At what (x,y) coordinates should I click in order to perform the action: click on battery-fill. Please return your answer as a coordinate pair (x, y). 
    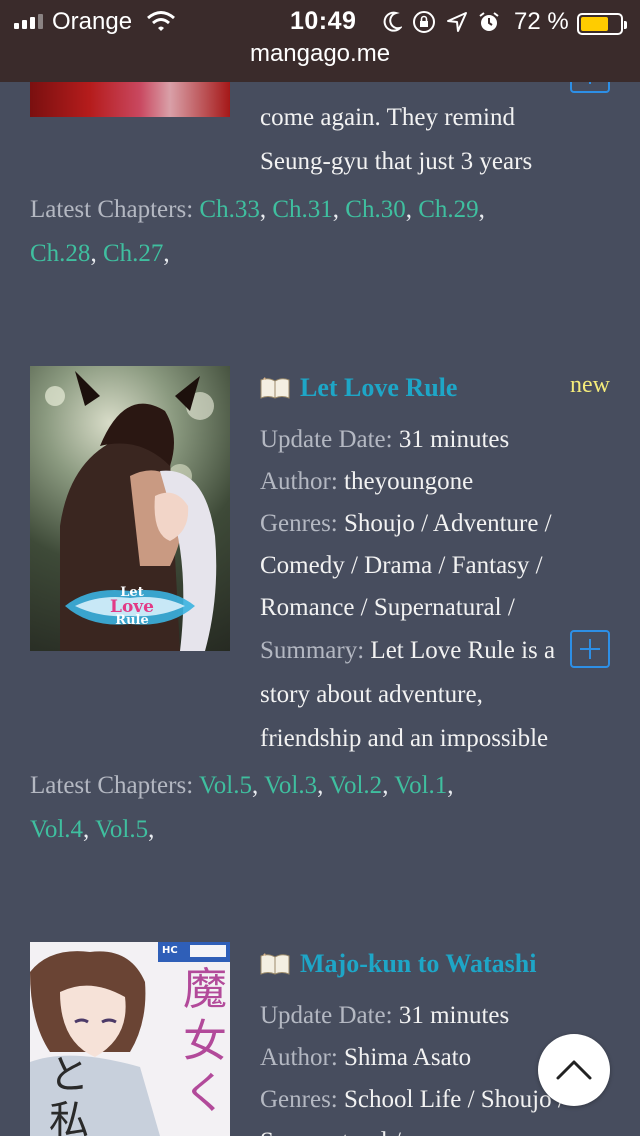
    Looking at the image, I should click on (595, 24).